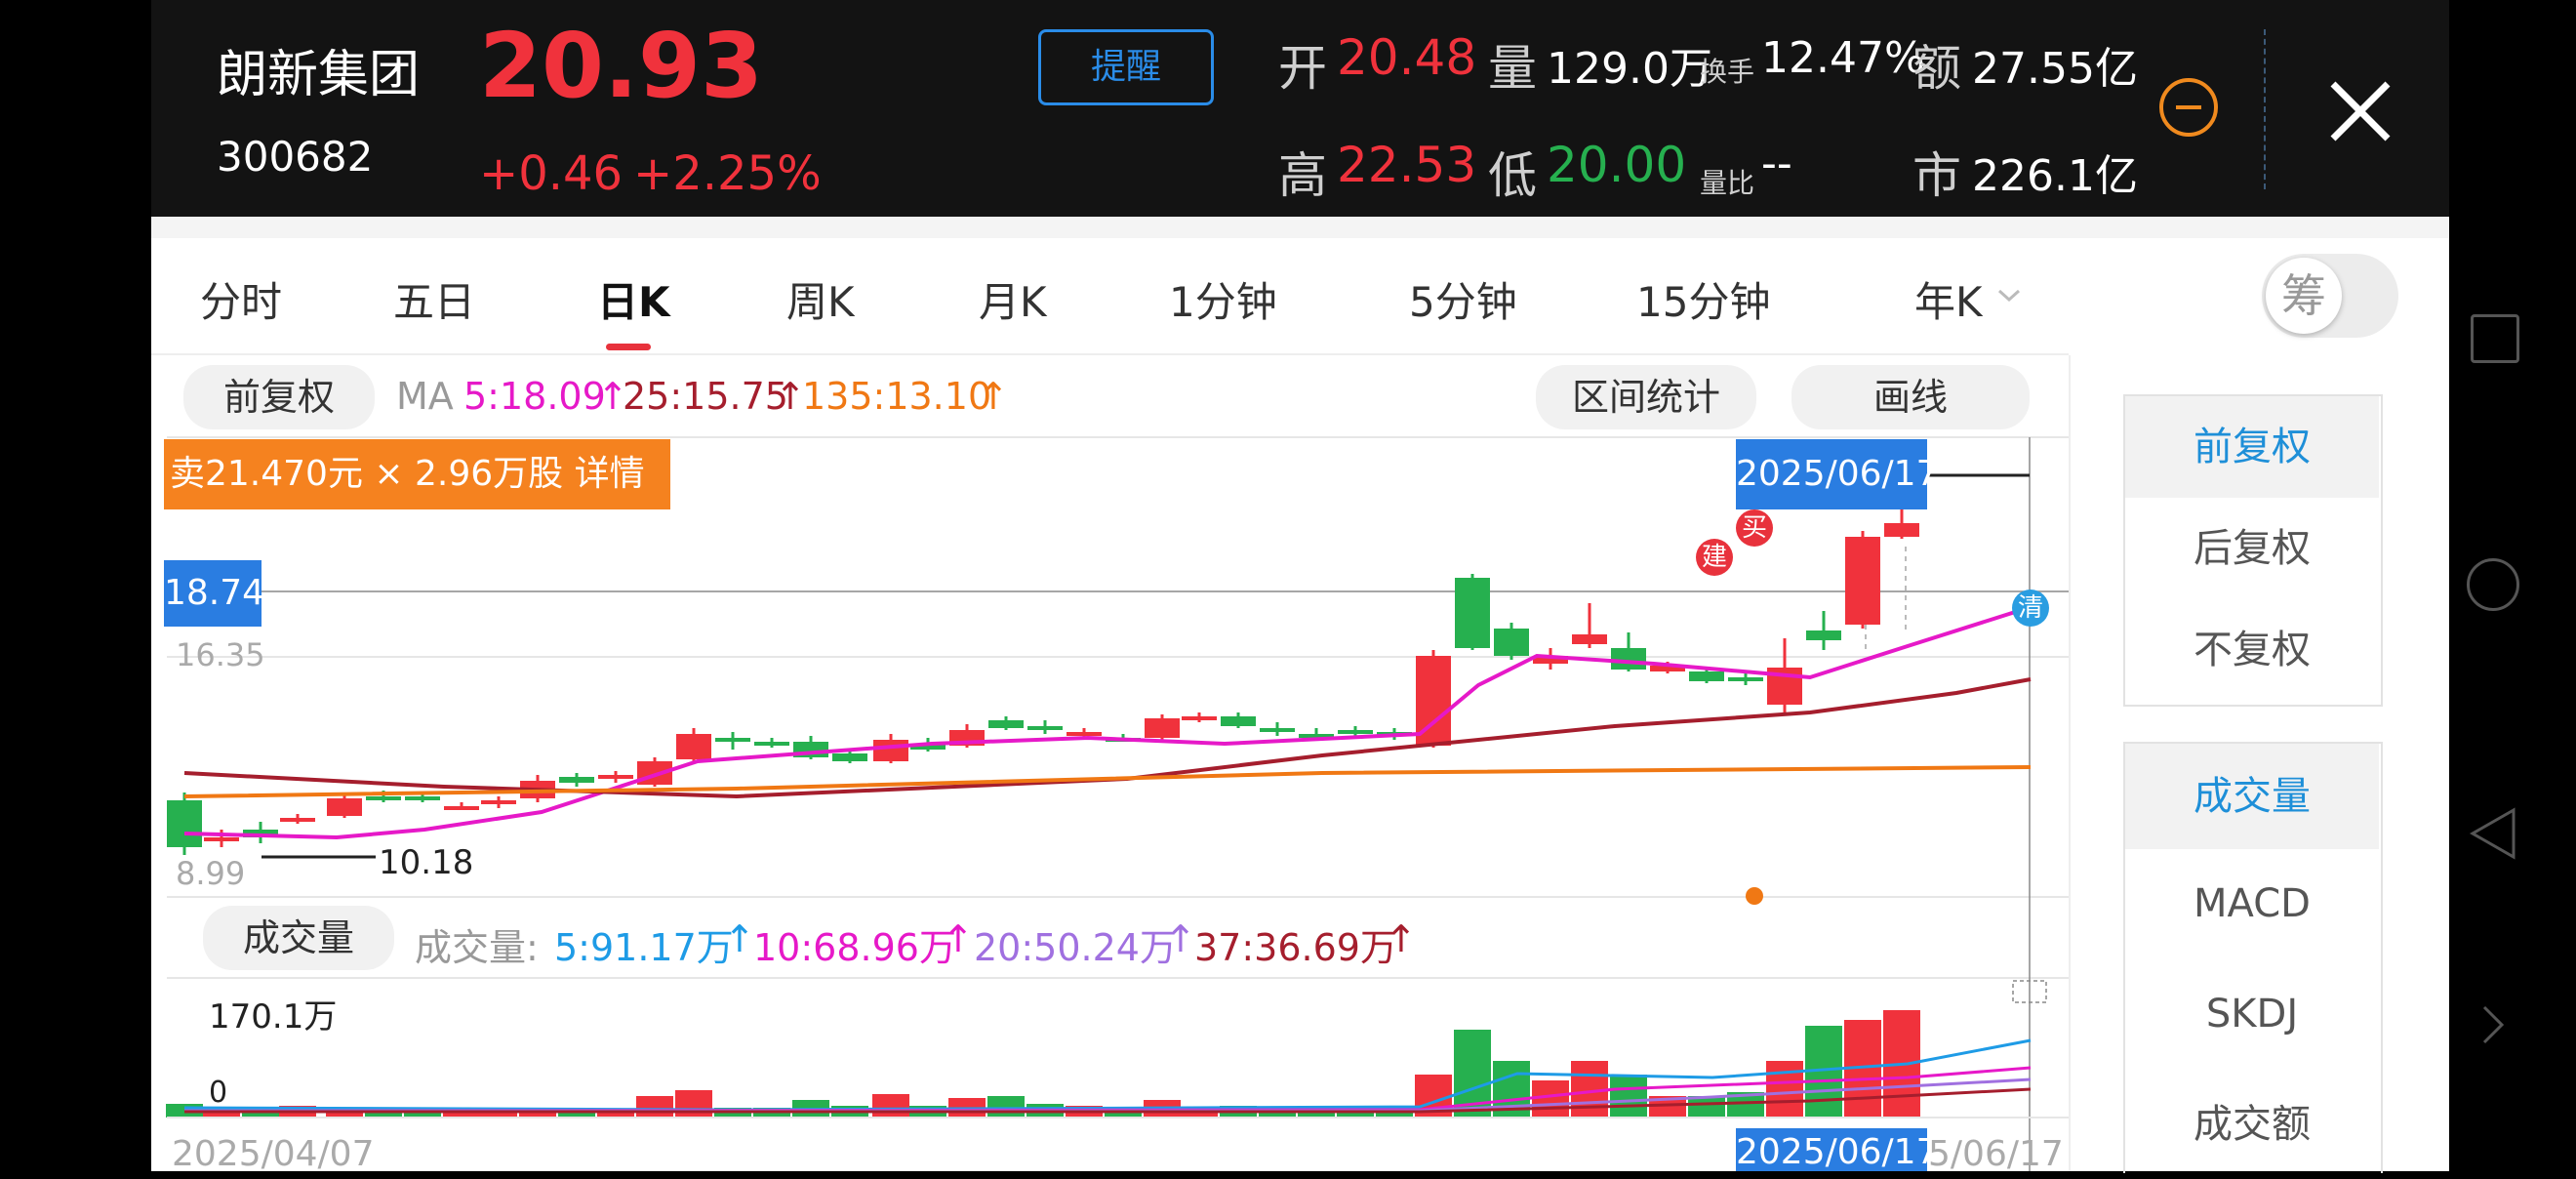 This screenshot has height=1179, width=2576. What do you see at coordinates (2252, 797) in the screenshot?
I see `indicator-option-volume: 成交量` at bounding box center [2252, 797].